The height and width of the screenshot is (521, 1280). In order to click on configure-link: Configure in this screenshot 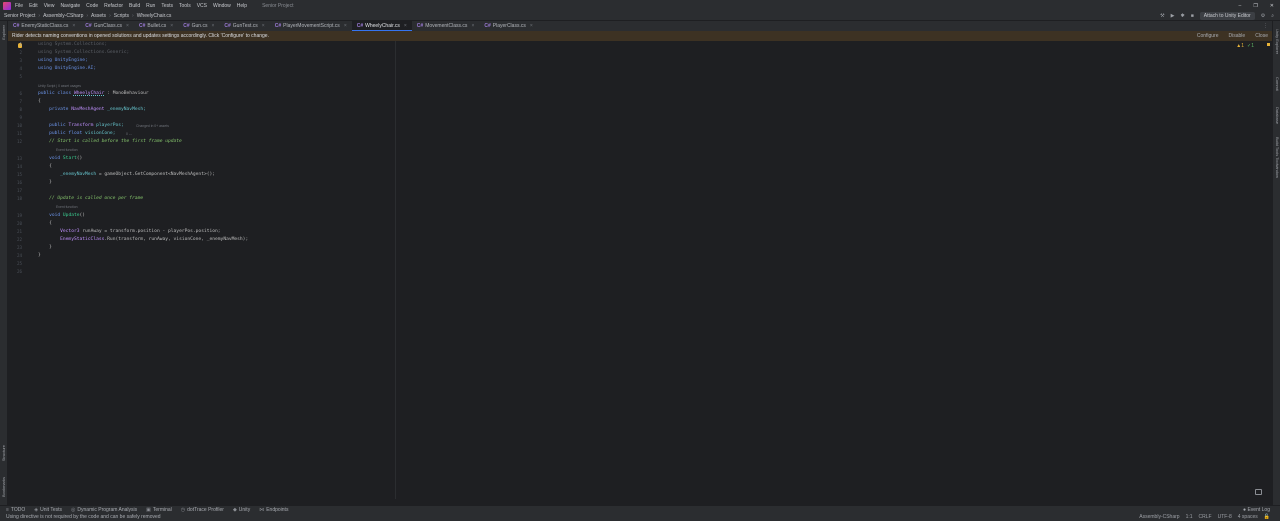, I will do `click(1208, 36)`.